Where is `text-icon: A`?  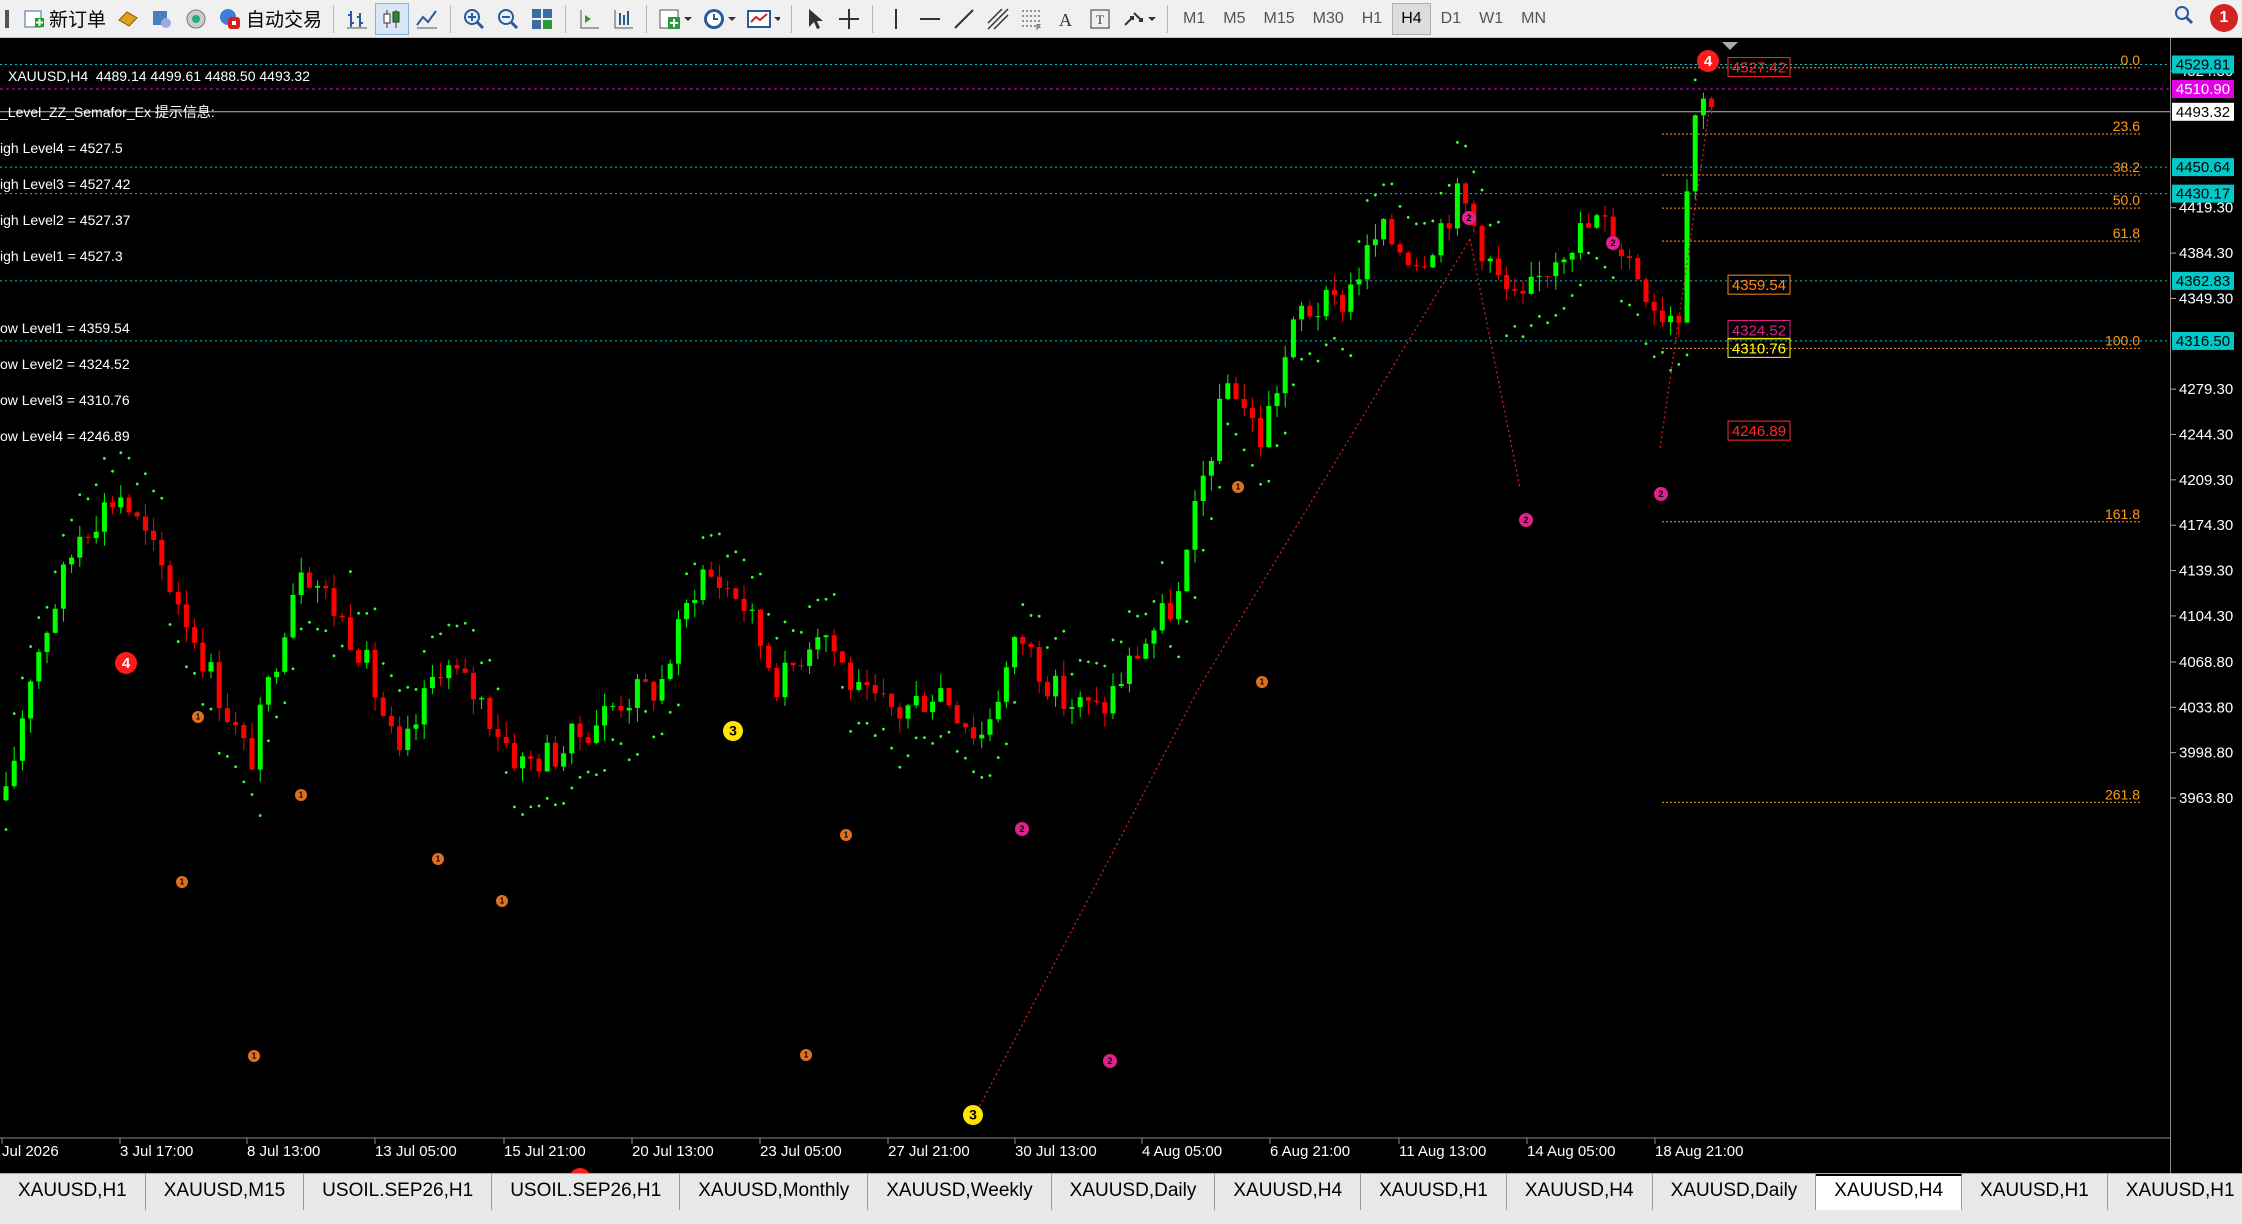 text-icon: A is located at coordinates (1066, 19).